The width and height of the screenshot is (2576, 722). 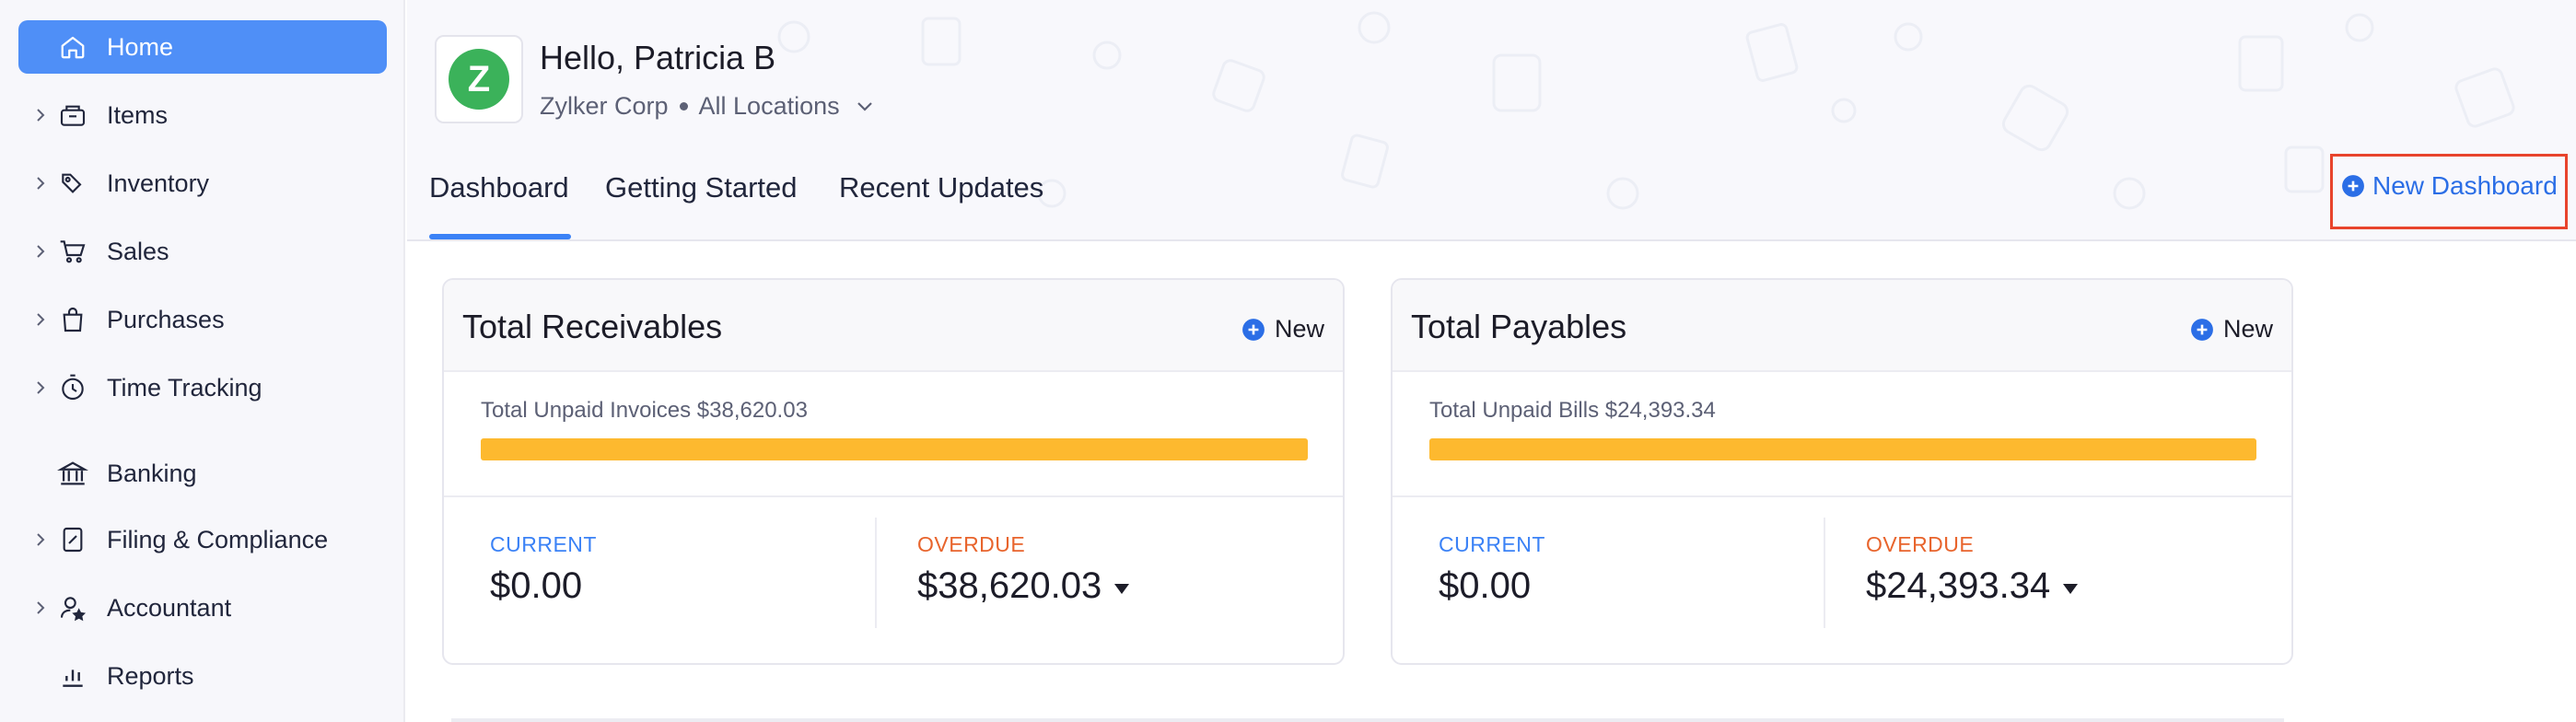 What do you see at coordinates (1009, 585) in the screenshot?
I see `overdue-amount: $38,620.03` at bounding box center [1009, 585].